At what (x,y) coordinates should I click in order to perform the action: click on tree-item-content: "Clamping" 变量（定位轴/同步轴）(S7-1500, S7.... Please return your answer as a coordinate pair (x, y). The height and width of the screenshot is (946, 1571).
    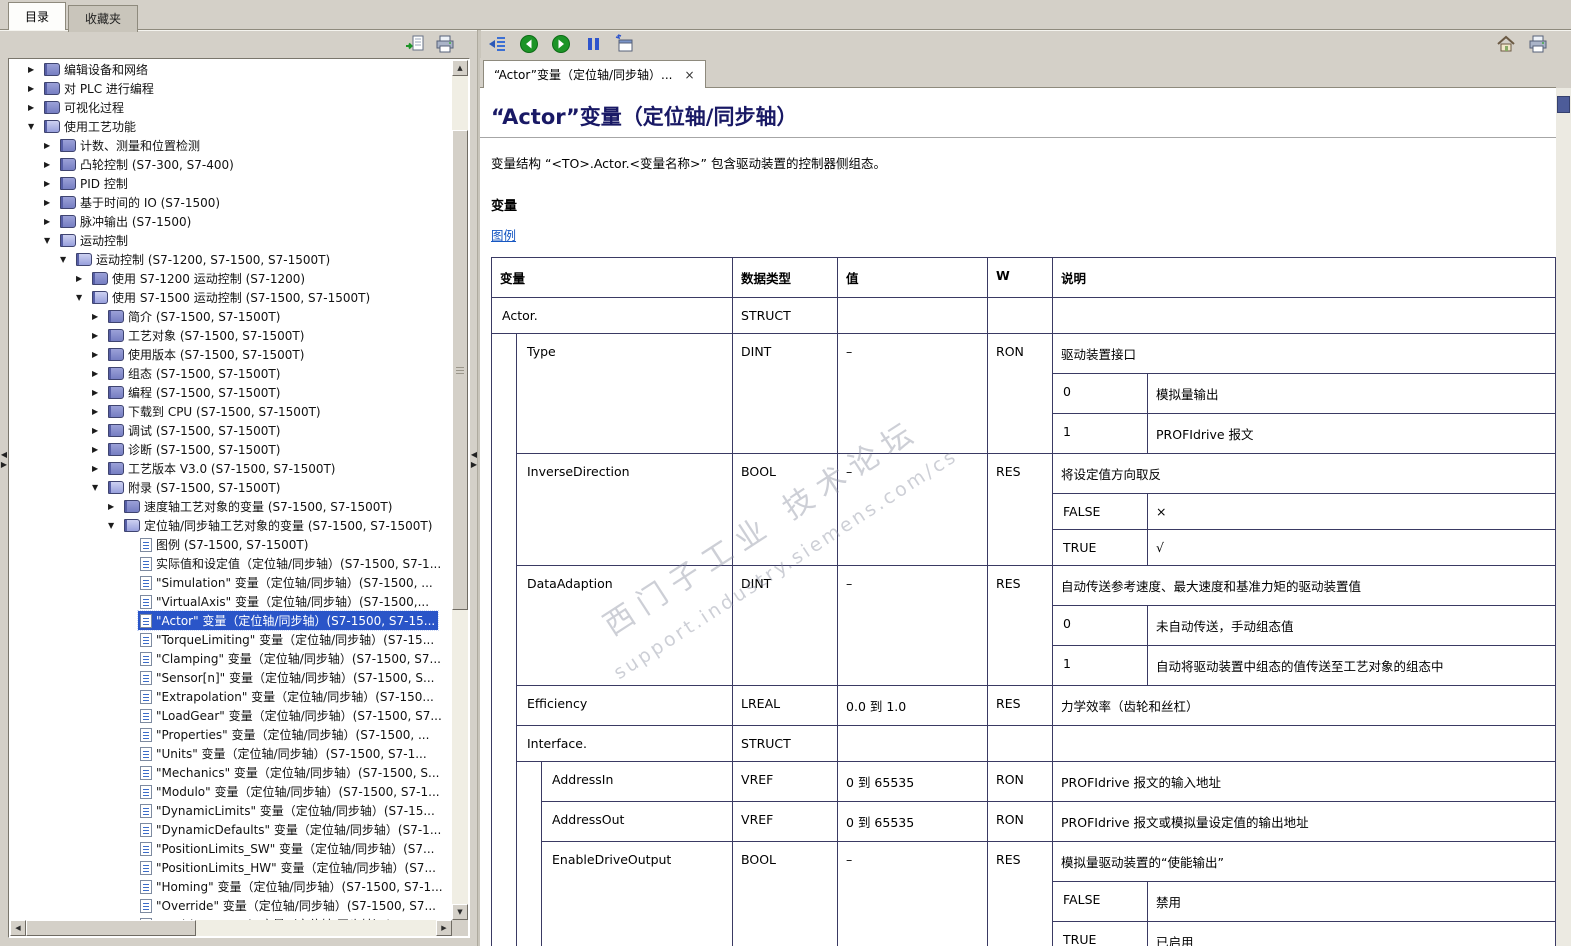
    Looking at the image, I should click on (291, 658).